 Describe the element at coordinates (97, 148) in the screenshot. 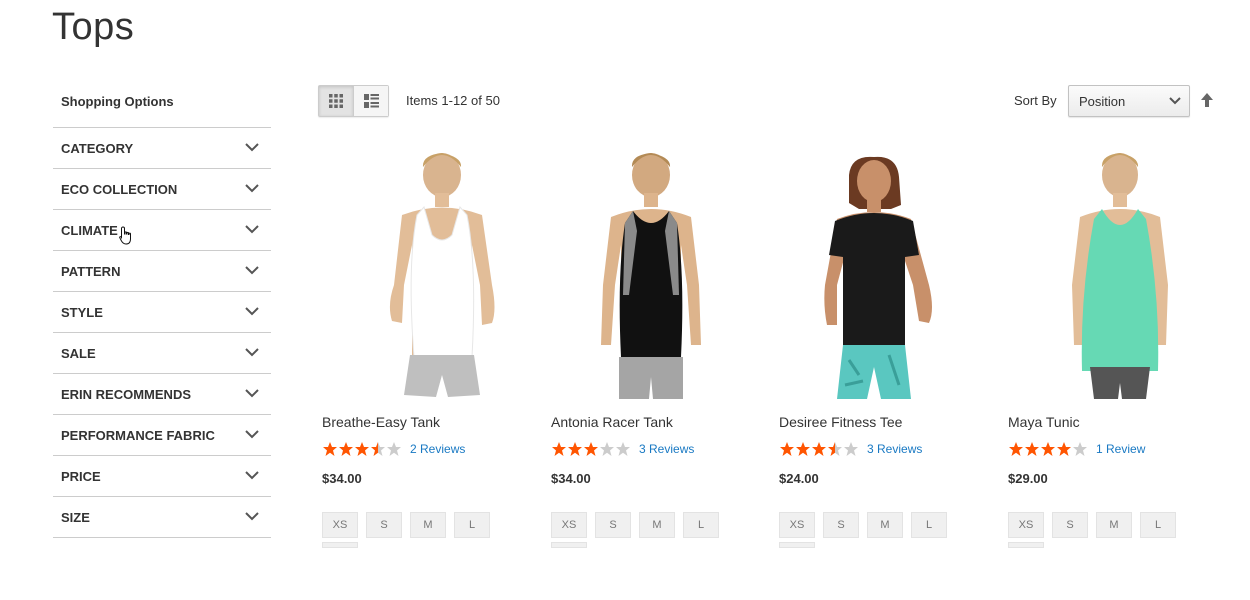

I see `filter-label: CATEGORY` at that location.